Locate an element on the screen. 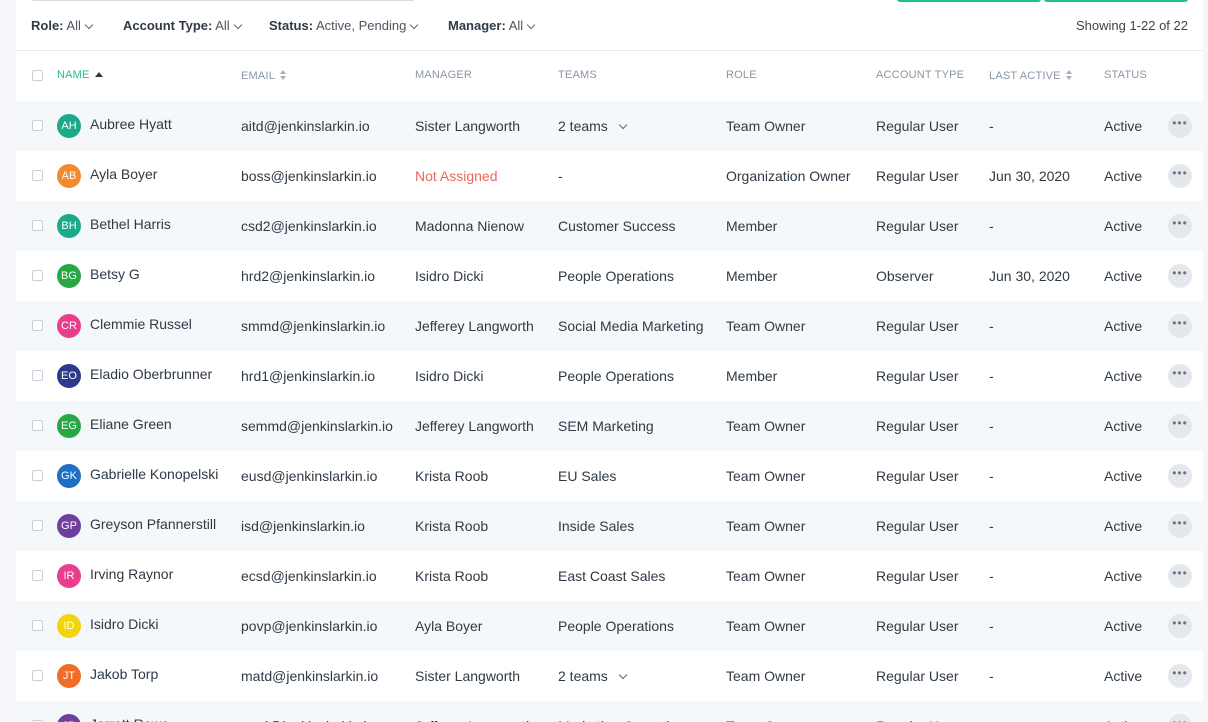 The image size is (1208, 722). member-name: Aubree Hyatt is located at coordinates (131, 124).